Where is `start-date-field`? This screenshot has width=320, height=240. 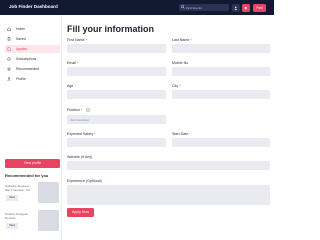
start-date-field is located at coordinates (221, 142).